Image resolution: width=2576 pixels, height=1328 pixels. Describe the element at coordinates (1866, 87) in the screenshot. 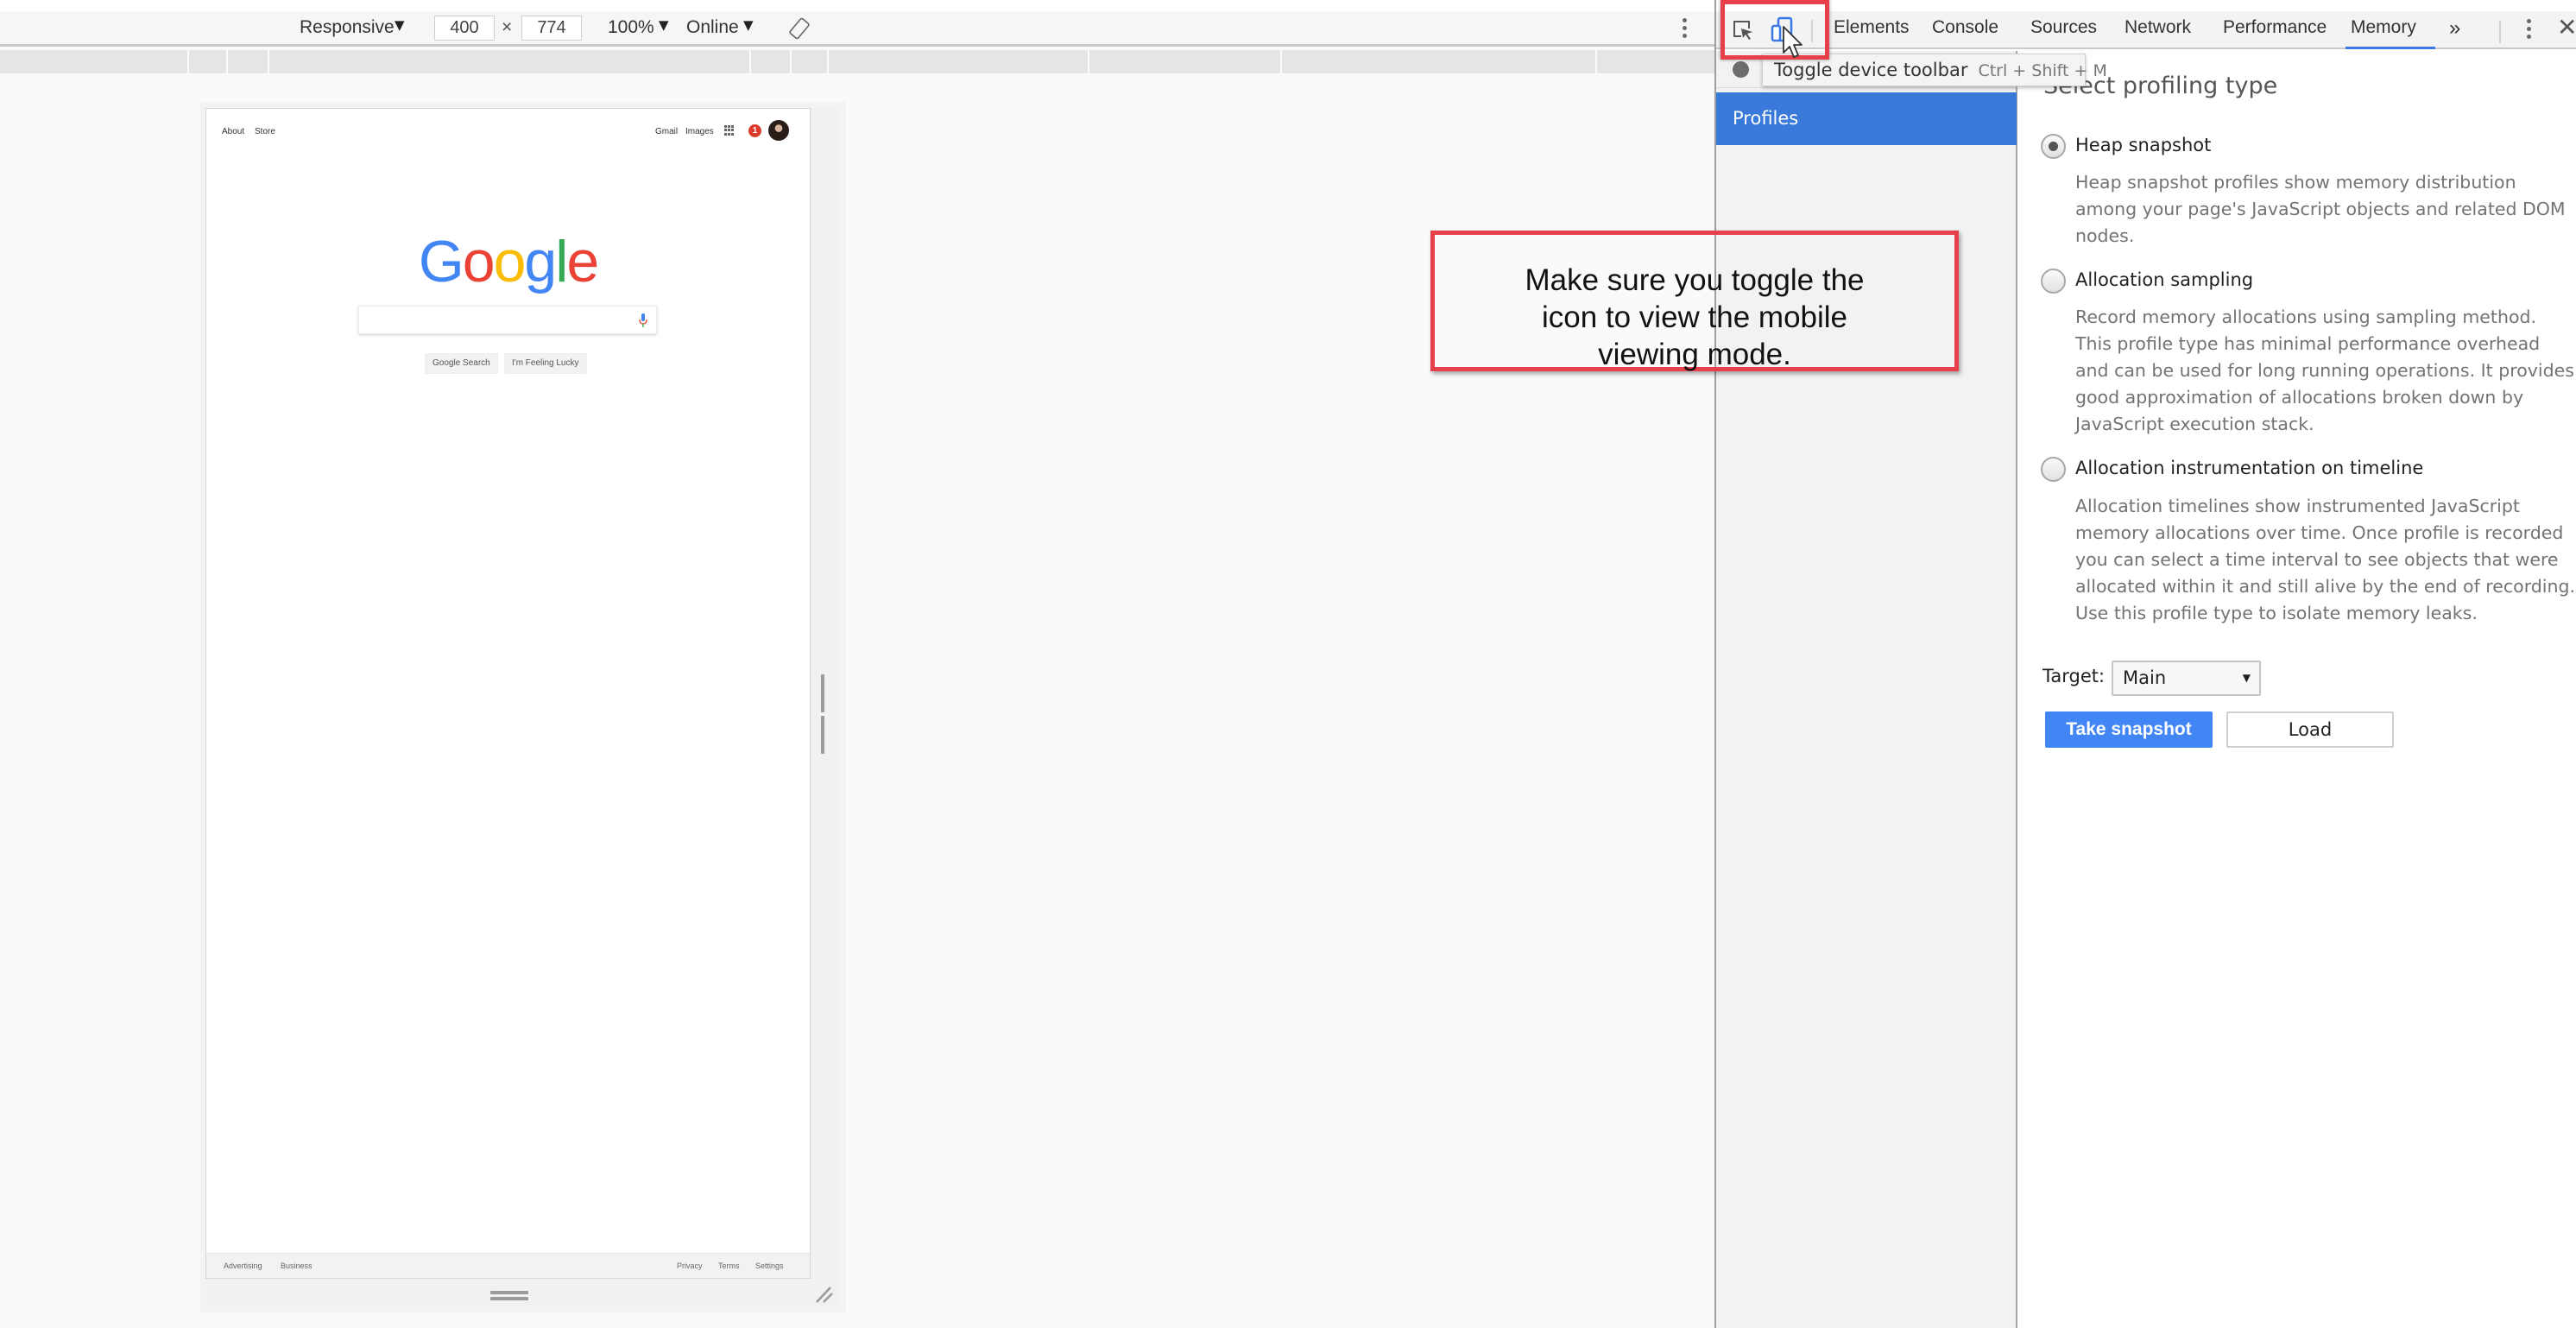

I see `sidebar-divider` at that location.